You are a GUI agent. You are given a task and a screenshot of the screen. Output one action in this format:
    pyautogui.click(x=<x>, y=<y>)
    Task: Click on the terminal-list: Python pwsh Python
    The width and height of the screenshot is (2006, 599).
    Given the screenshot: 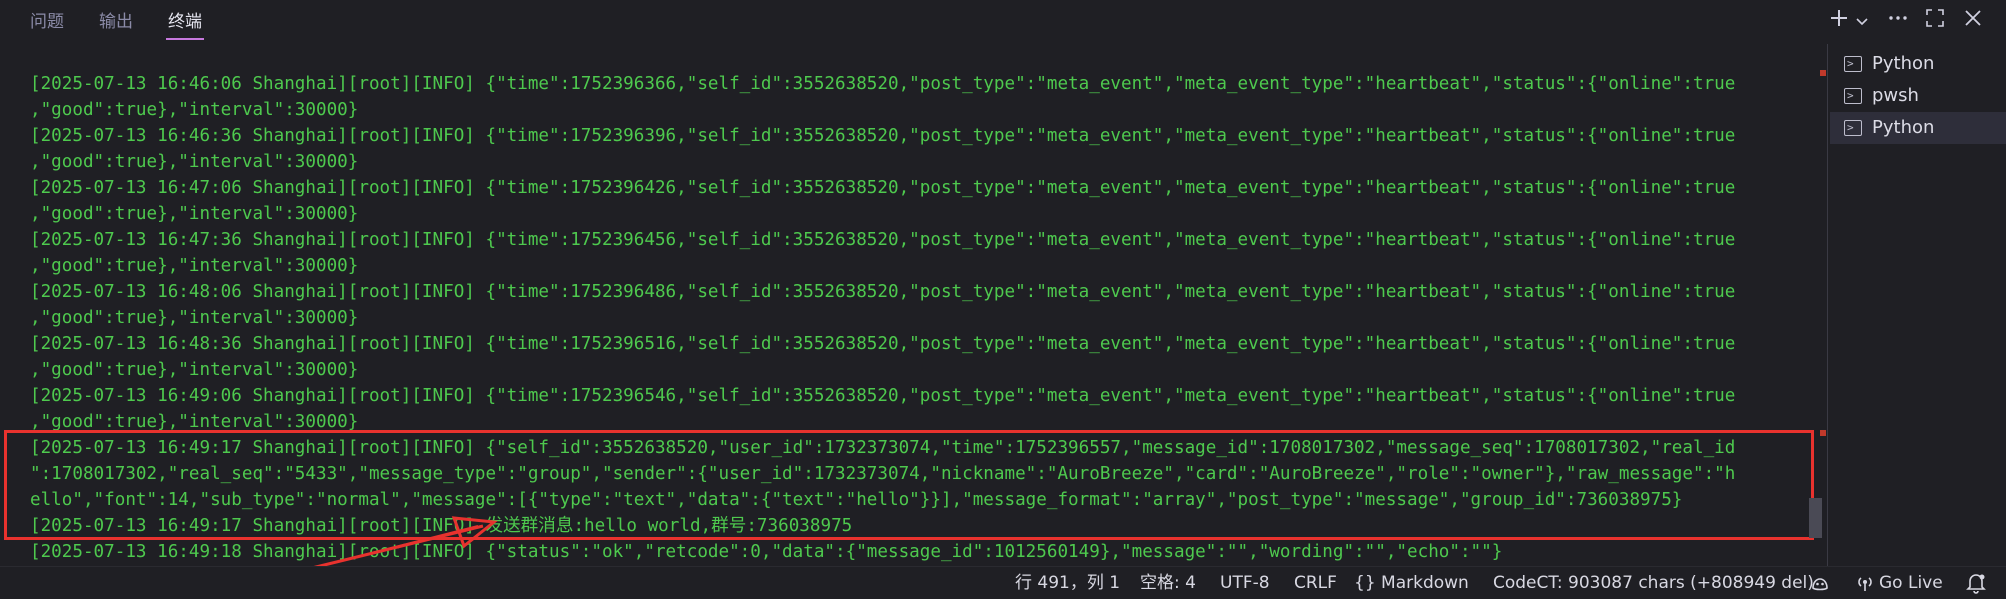 What is the action you would take?
    pyautogui.click(x=1918, y=96)
    